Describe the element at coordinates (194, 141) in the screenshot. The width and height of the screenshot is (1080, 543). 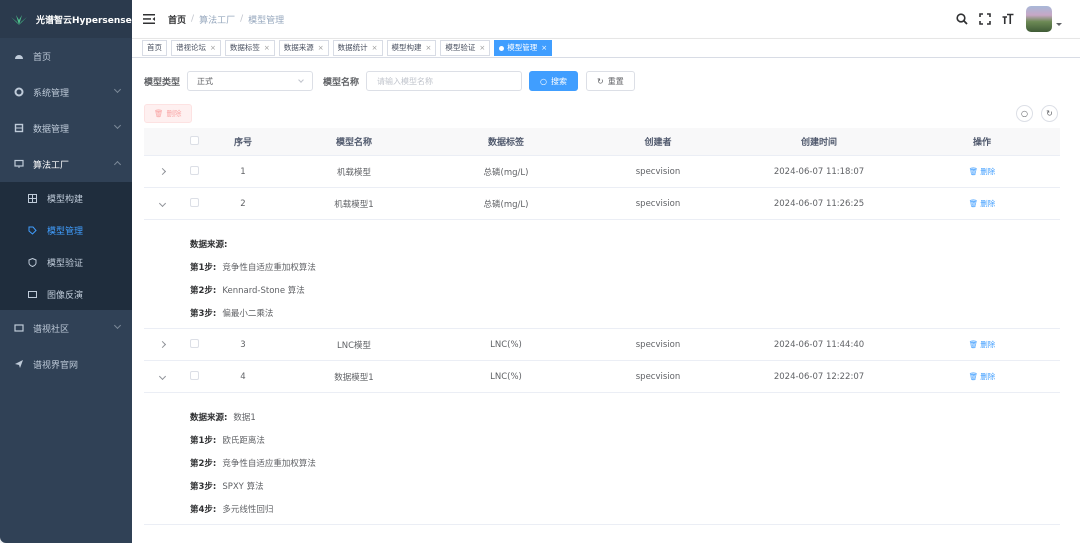
I see `select-all-checkbox` at that location.